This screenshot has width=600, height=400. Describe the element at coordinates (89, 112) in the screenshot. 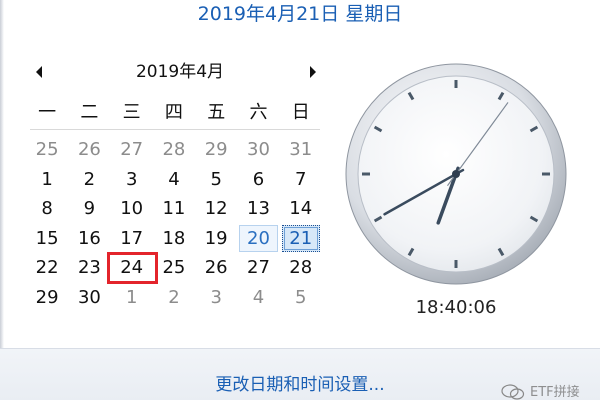

I see `weekday-label: 二` at that location.